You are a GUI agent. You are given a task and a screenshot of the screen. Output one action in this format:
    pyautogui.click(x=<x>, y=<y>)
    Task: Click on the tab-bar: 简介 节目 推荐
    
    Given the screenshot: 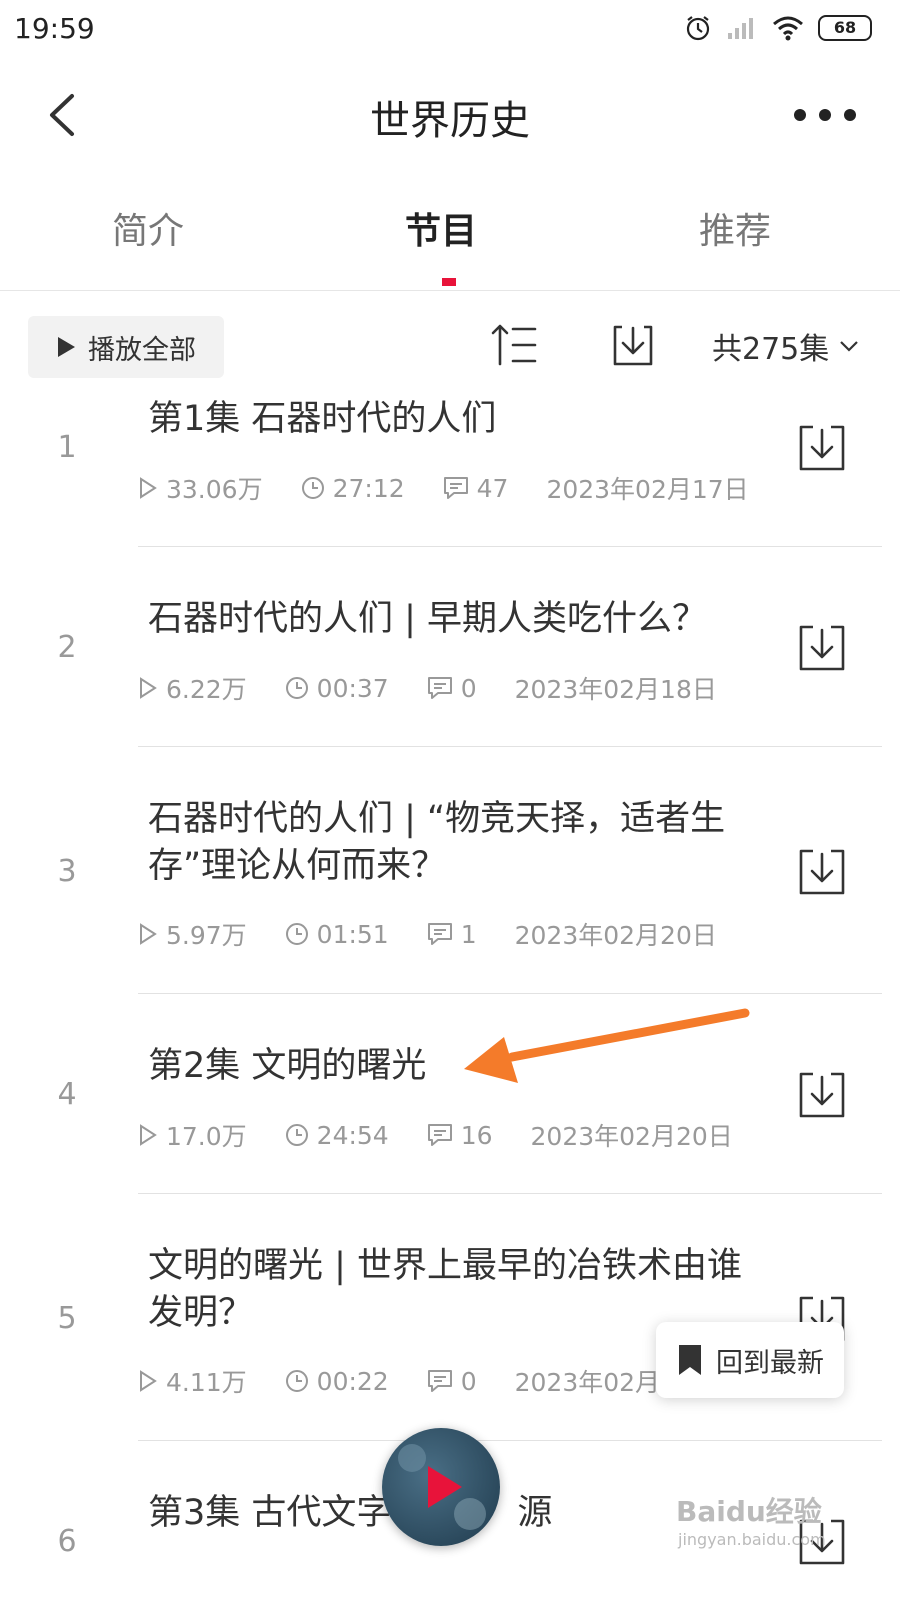 What is the action you would take?
    pyautogui.click(x=450, y=240)
    